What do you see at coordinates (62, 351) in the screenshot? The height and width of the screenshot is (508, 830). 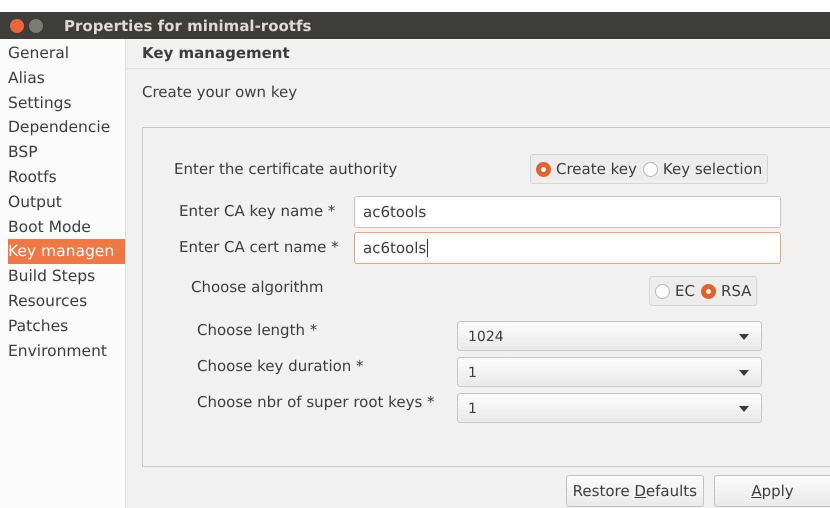 I see `sidebar-item: Environment` at bounding box center [62, 351].